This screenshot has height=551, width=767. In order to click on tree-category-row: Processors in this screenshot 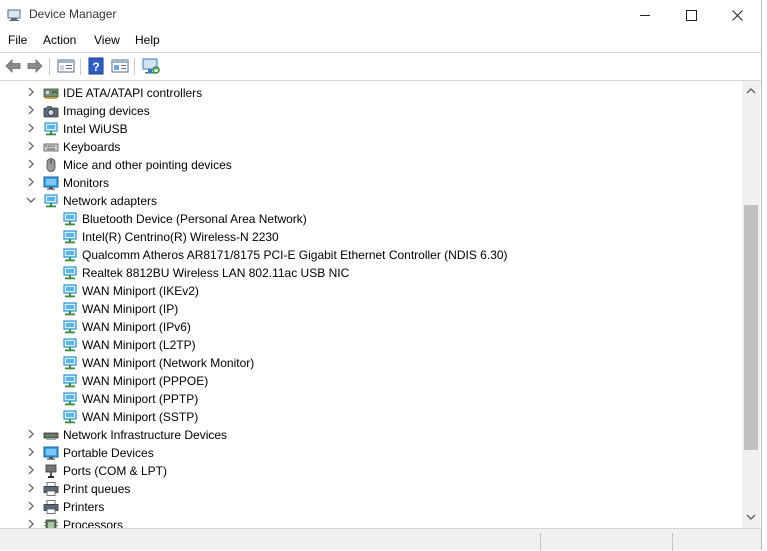, I will do `click(350, 522)`.